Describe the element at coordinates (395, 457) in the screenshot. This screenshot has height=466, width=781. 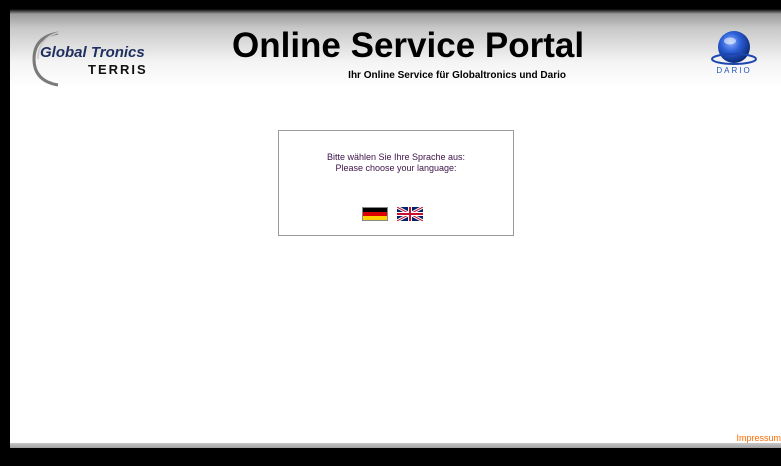
I see `bottom-border` at that location.